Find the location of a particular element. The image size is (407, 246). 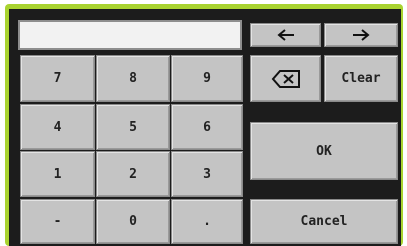

arrow-left-icon is located at coordinates (285, 35).